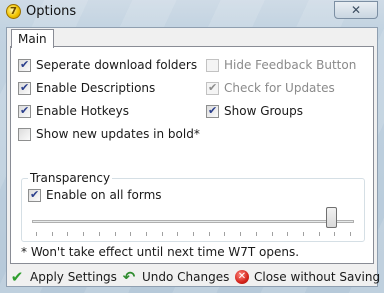 The width and height of the screenshot is (384, 293). Describe the element at coordinates (70, 178) in the screenshot. I see `transparency-group-title: Transparency` at that location.